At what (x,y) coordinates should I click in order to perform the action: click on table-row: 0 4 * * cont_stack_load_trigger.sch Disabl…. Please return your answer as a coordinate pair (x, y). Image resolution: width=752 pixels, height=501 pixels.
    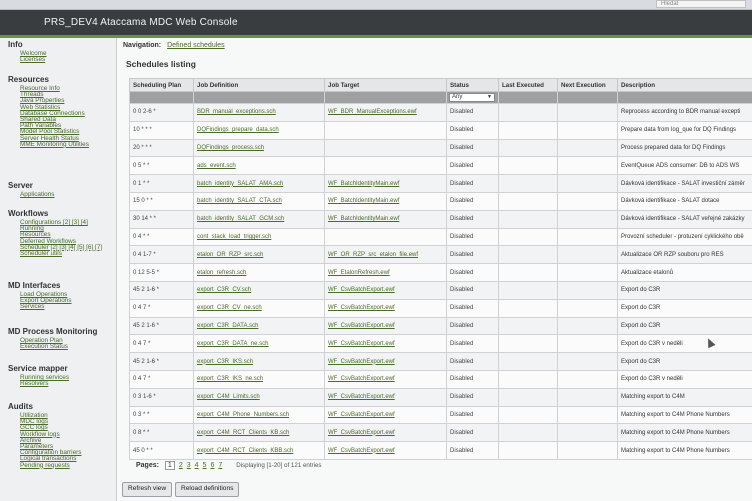
    Looking at the image, I should click on (440, 237).